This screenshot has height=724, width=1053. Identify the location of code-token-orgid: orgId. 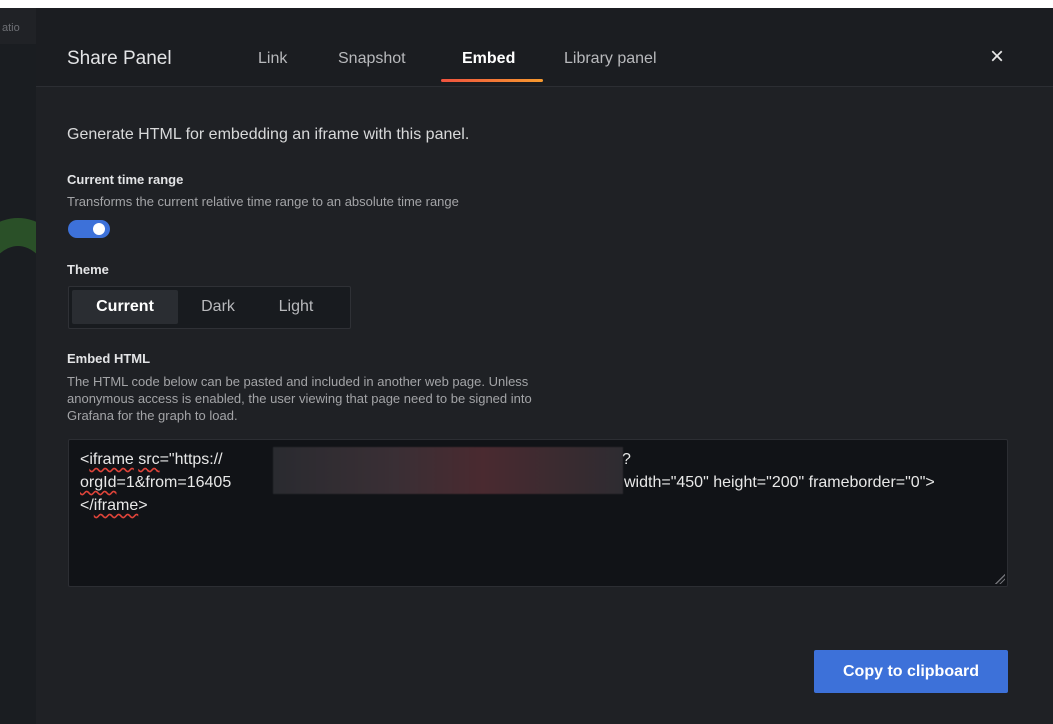
(98, 482).